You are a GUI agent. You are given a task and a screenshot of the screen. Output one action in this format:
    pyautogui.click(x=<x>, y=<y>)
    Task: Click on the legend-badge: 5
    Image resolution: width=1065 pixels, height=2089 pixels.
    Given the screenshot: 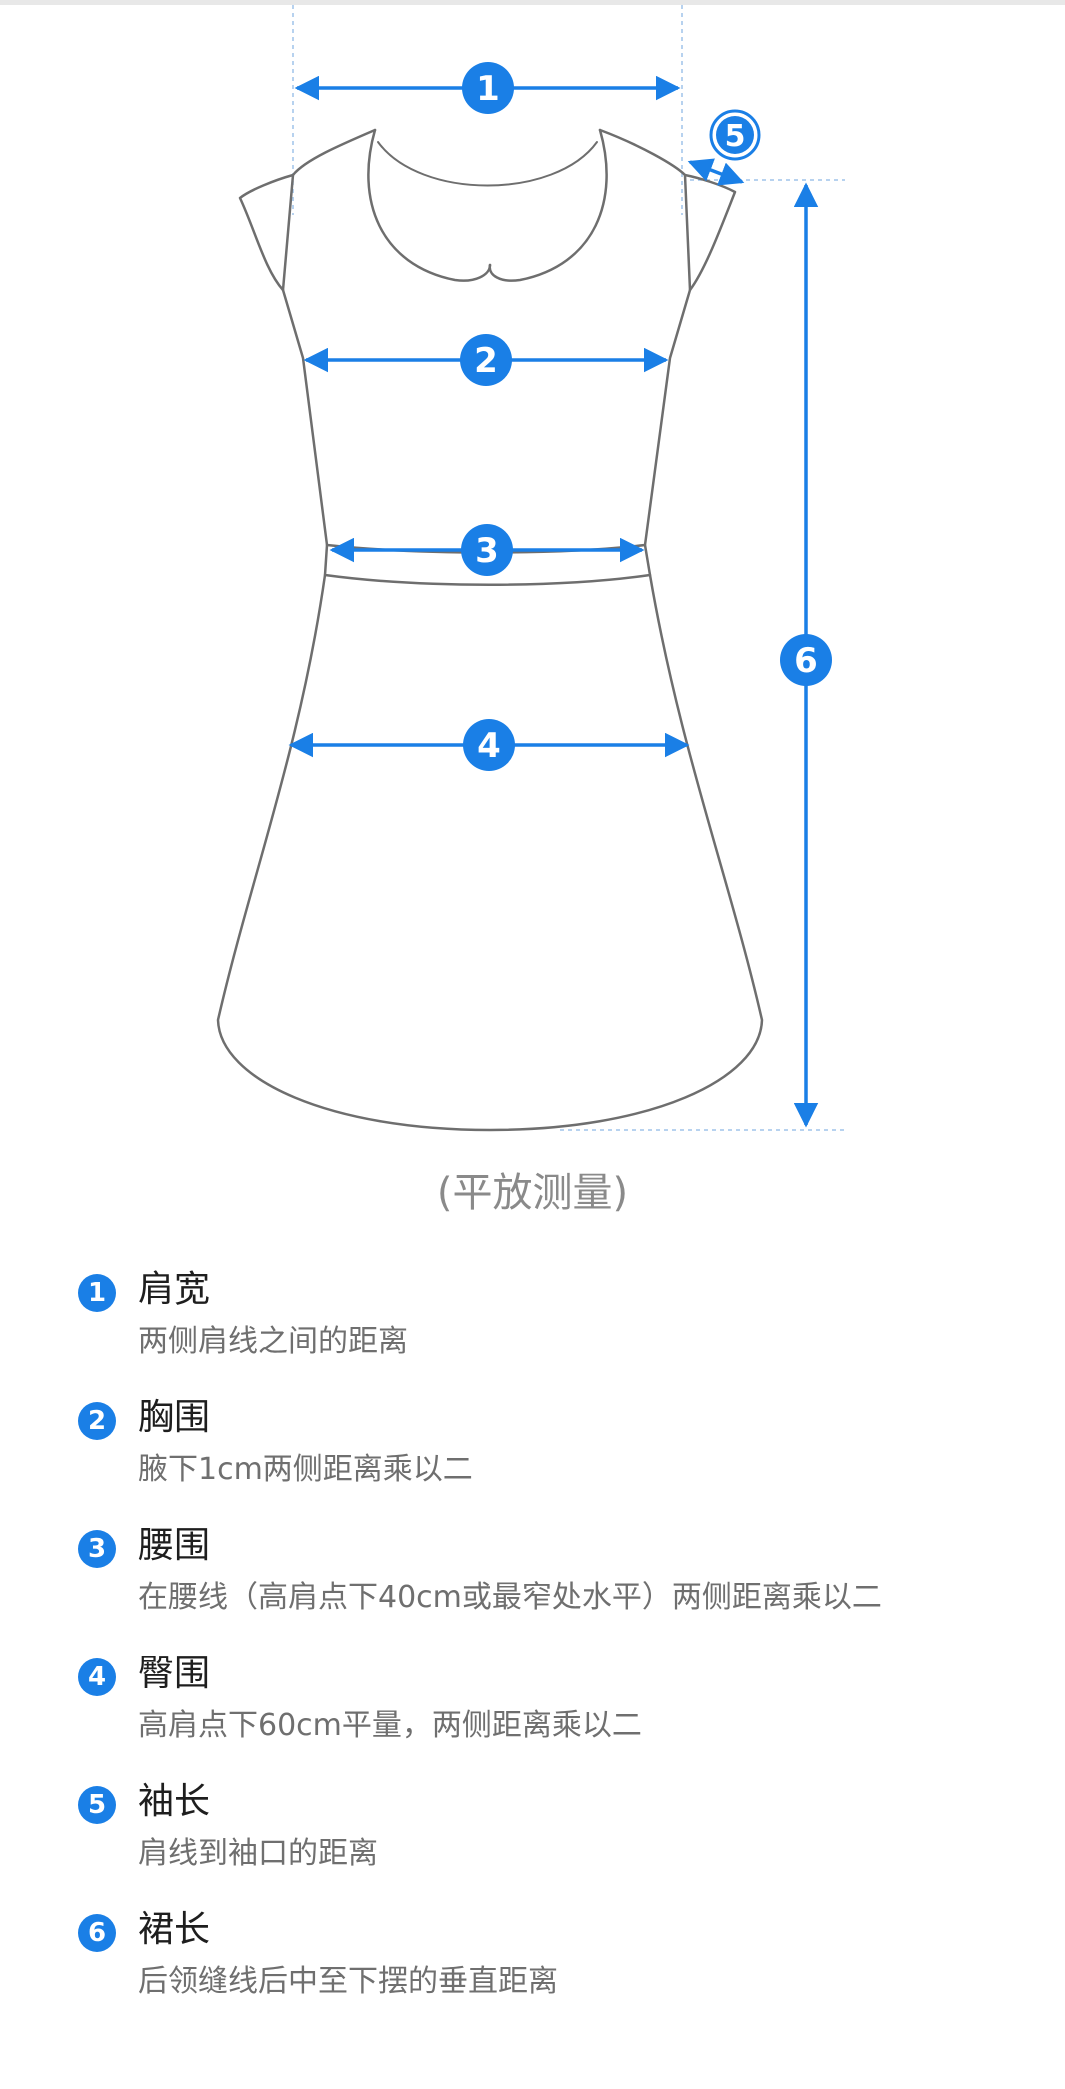 What is the action you would take?
    pyautogui.click(x=97, y=1805)
    